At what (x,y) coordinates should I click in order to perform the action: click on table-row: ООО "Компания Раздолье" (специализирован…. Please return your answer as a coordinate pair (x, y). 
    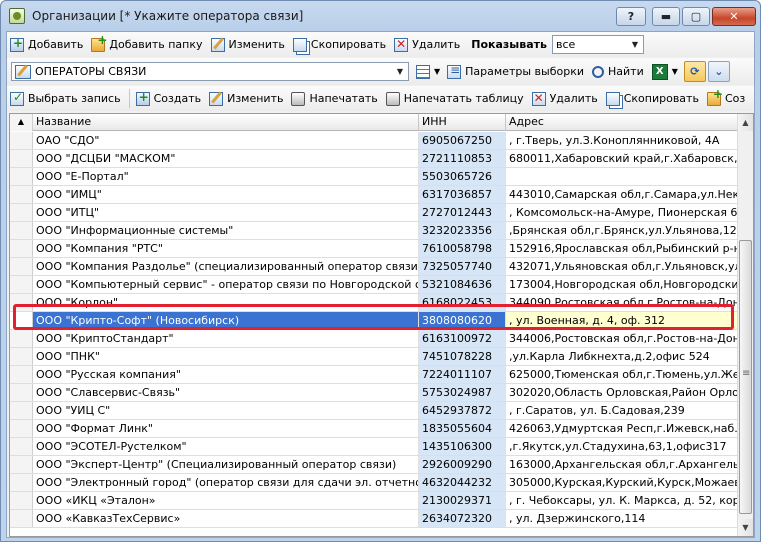
    Looking at the image, I should click on (373, 267).